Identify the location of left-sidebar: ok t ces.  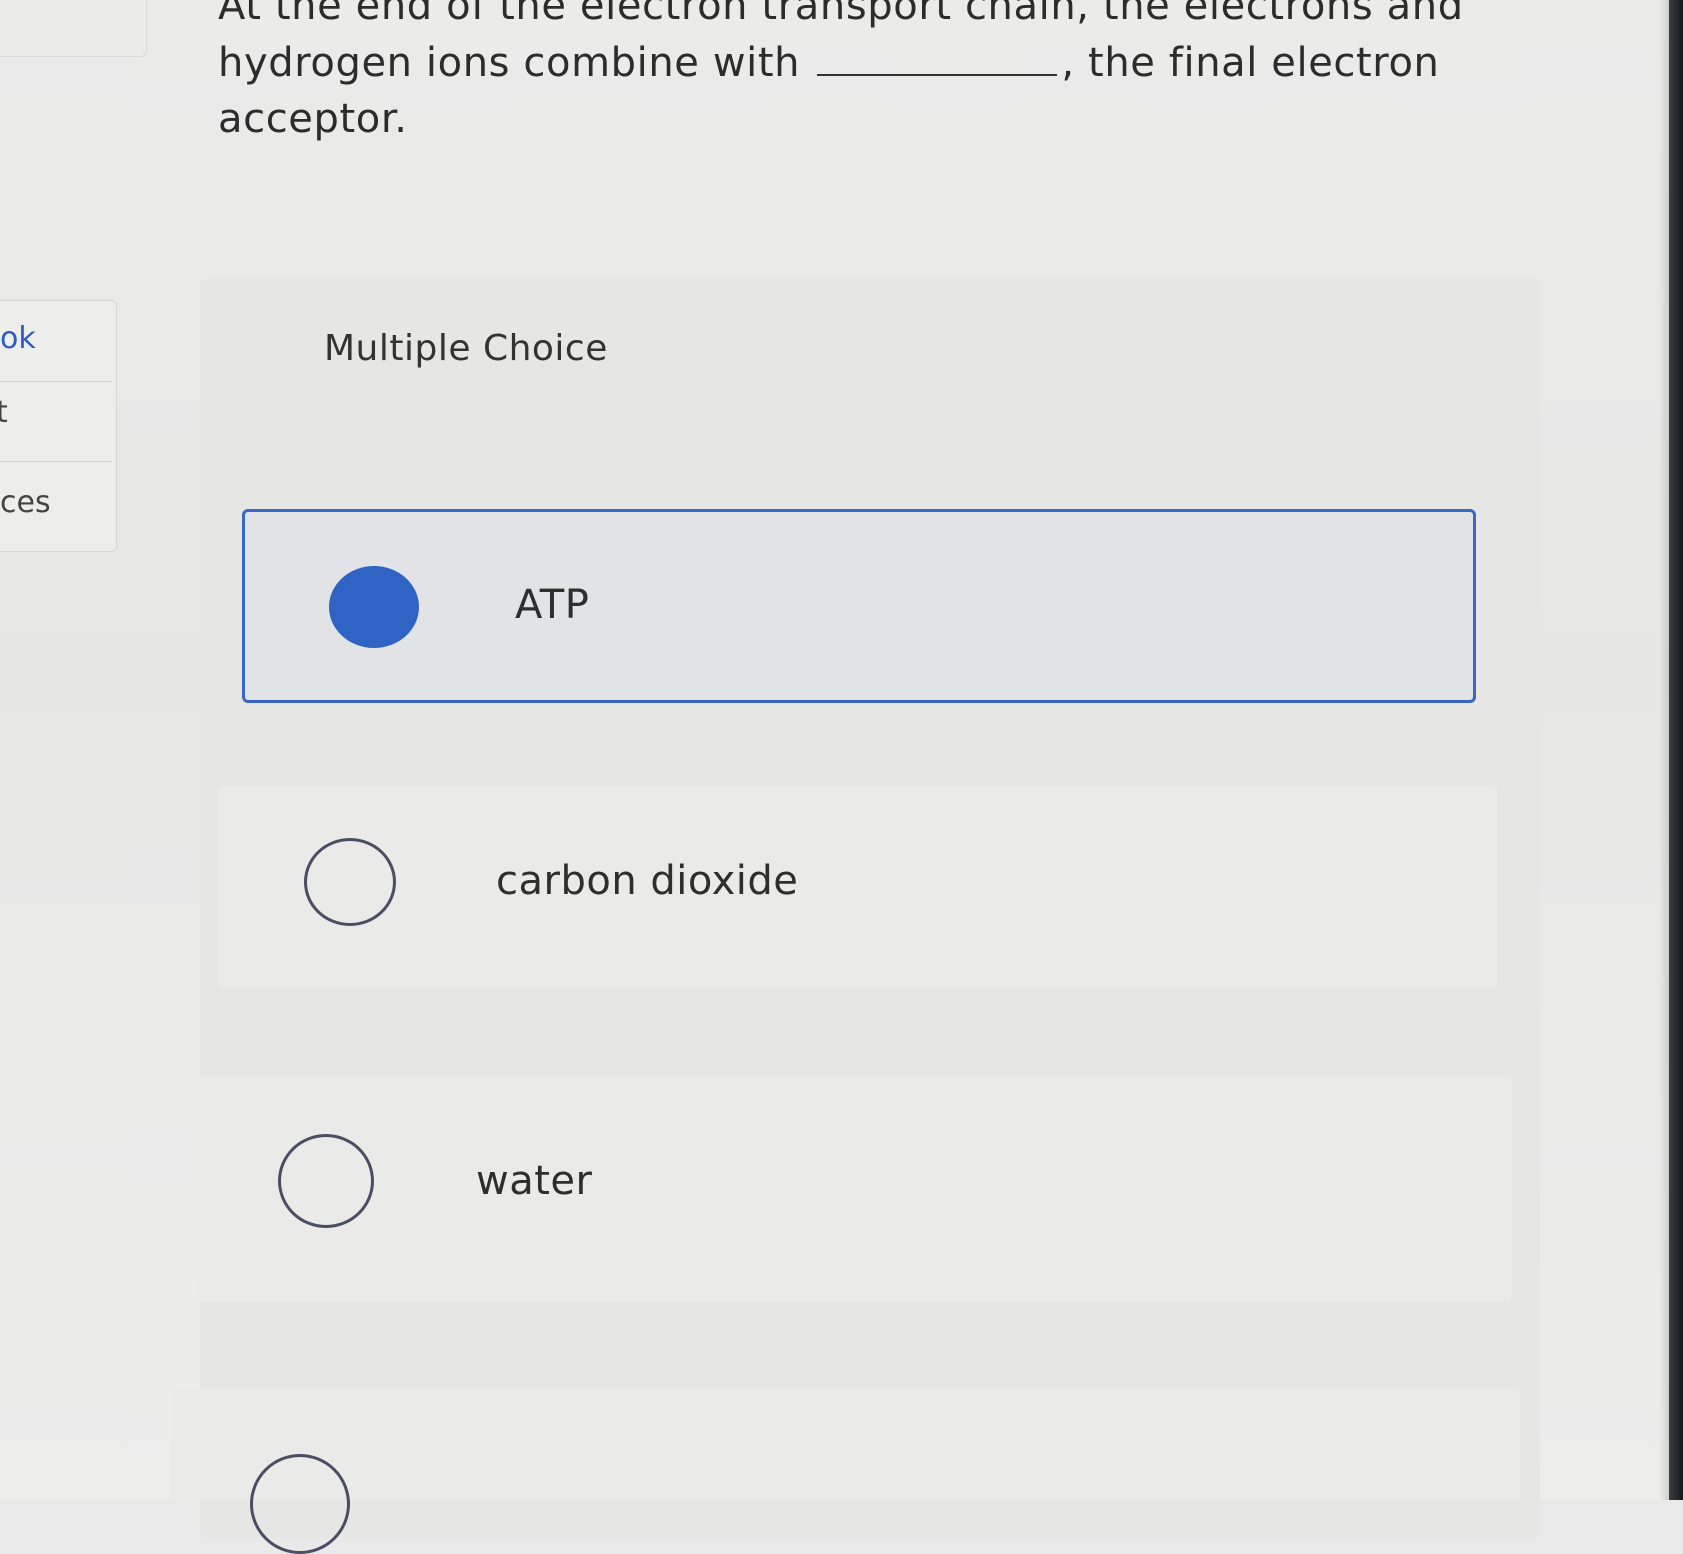
(58, 426).